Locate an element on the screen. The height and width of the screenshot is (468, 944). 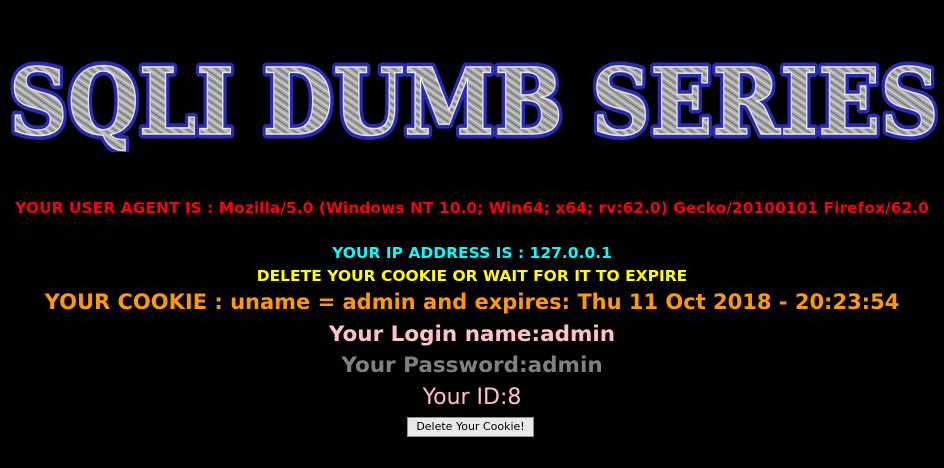
user-id-info: Your ID:8 is located at coordinates (472, 397).